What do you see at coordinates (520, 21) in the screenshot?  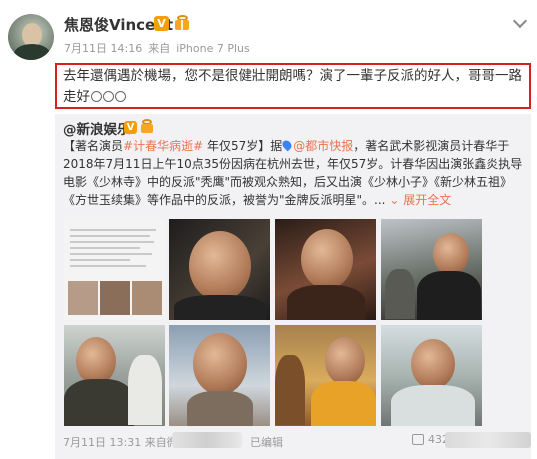 I see `chevron-down-icon` at bounding box center [520, 21].